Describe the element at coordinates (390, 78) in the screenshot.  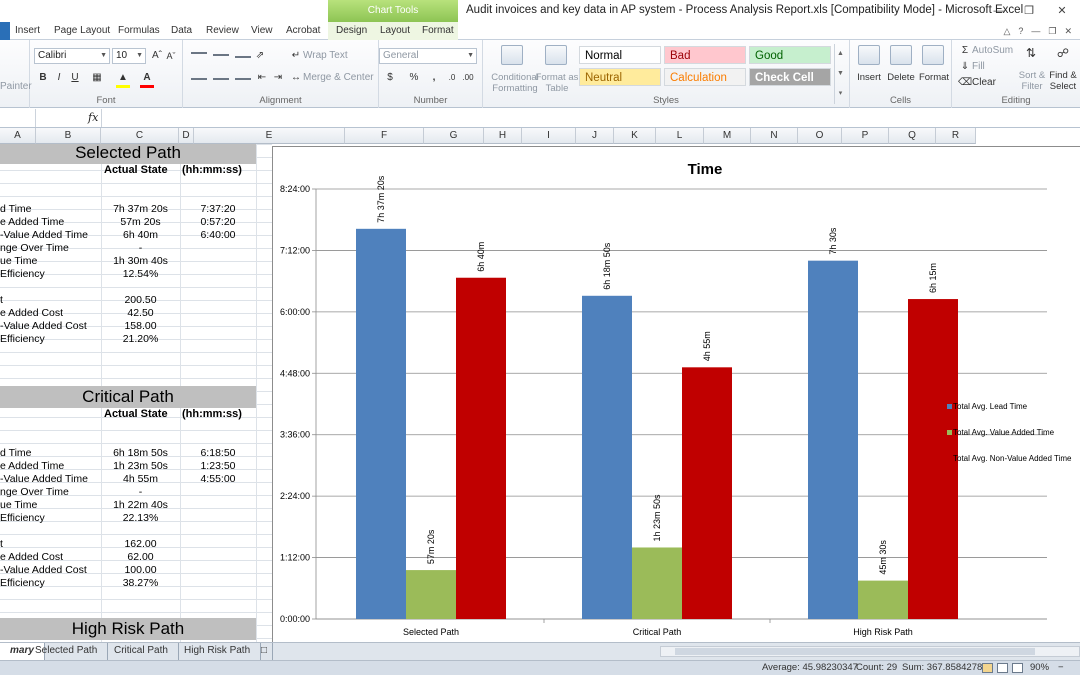
I see `currency-button: $` at that location.